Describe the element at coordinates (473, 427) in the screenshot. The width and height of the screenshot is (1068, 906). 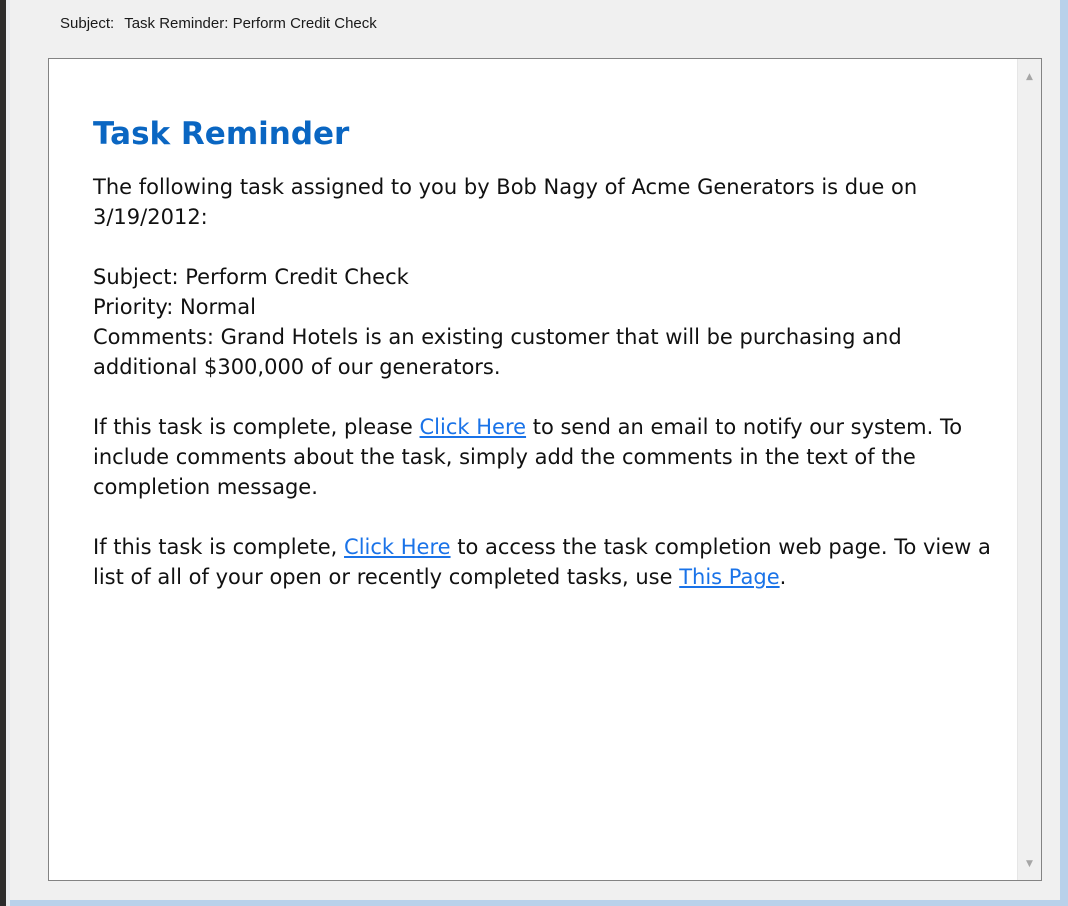
I see `click-here-email-link: Click Here` at that location.